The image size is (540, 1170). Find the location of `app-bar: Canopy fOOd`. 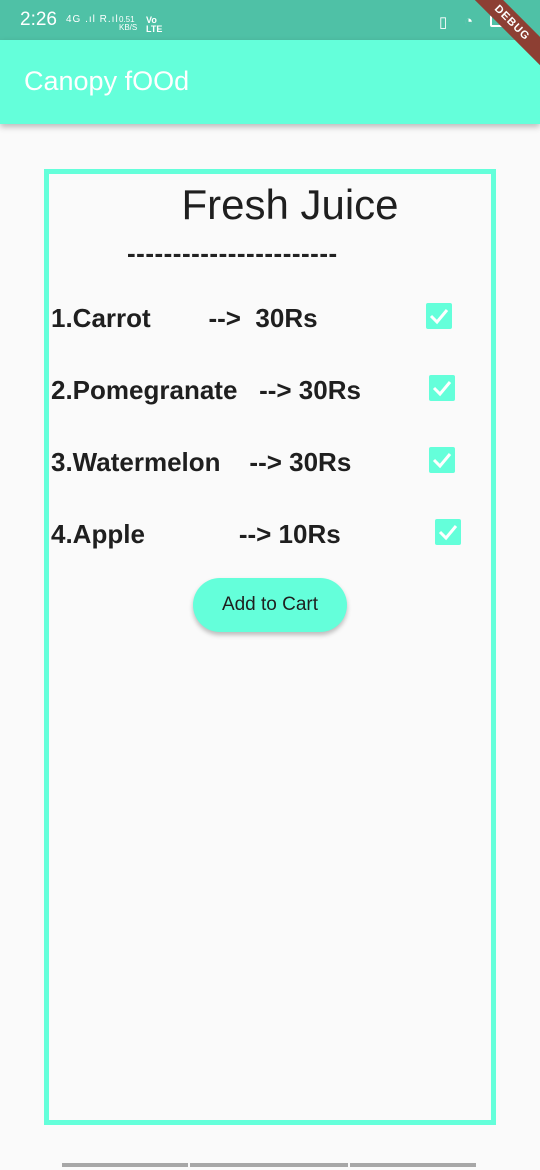

app-bar: Canopy fOOd is located at coordinates (270, 82).